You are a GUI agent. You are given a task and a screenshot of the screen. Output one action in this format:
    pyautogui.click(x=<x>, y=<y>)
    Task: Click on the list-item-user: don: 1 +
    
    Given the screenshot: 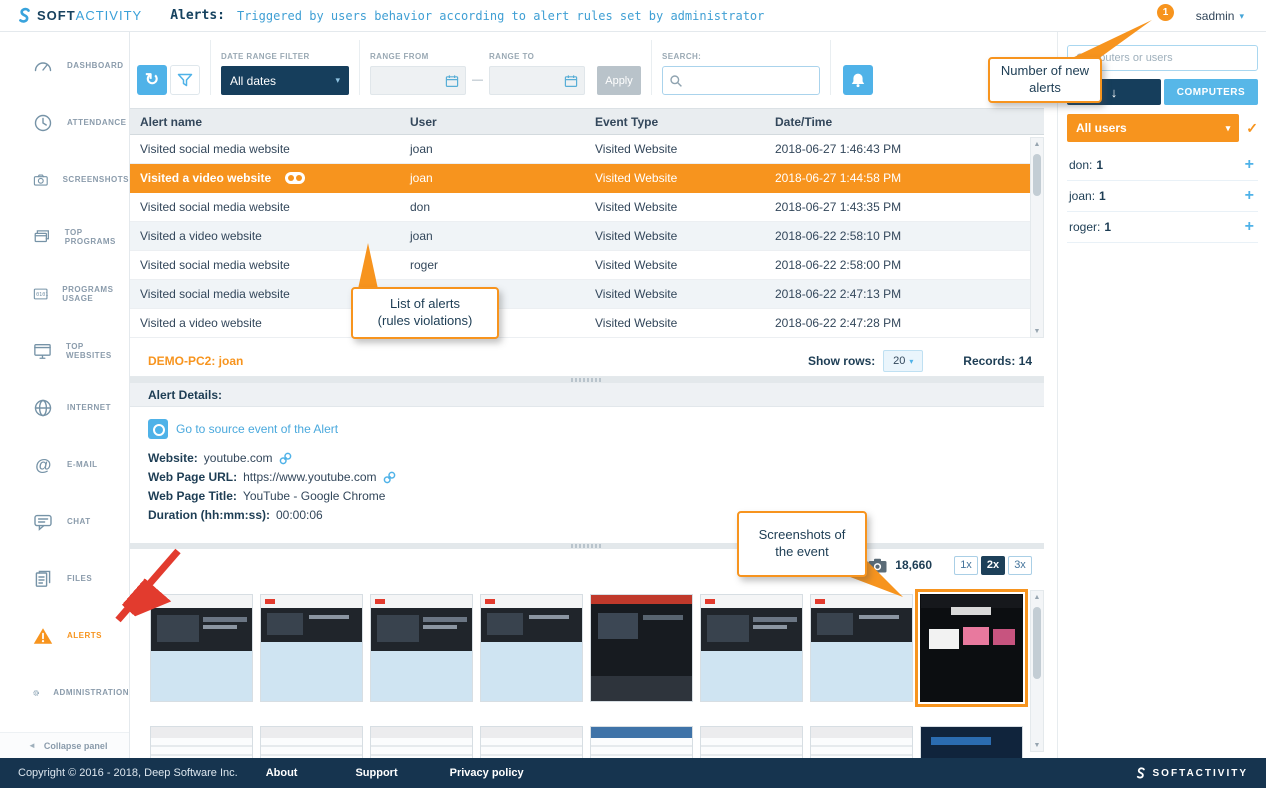 What is the action you would take?
    pyautogui.click(x=1162, y=165)
    